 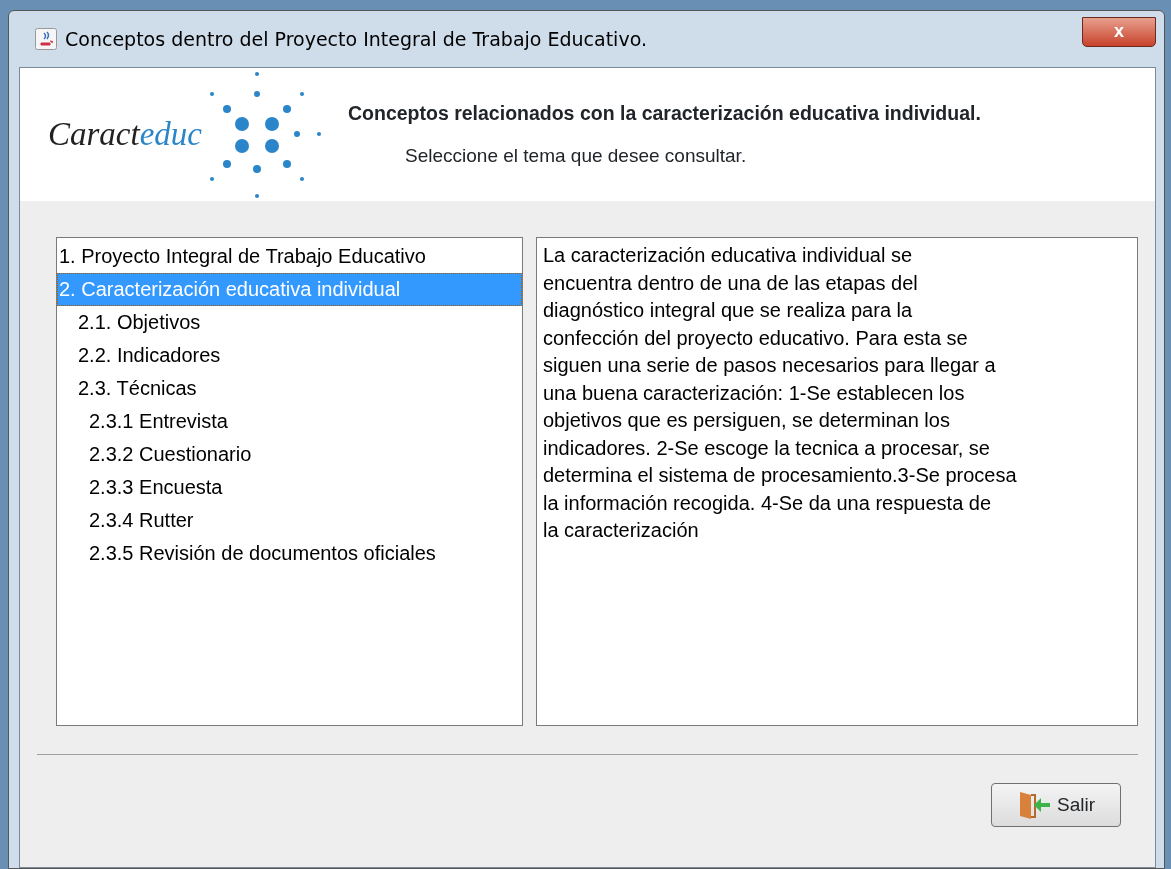 What do you see at coordinates (1034, 805) in the screenshot?
I see `door-exit-icon` at bounding box center [1034, 805].